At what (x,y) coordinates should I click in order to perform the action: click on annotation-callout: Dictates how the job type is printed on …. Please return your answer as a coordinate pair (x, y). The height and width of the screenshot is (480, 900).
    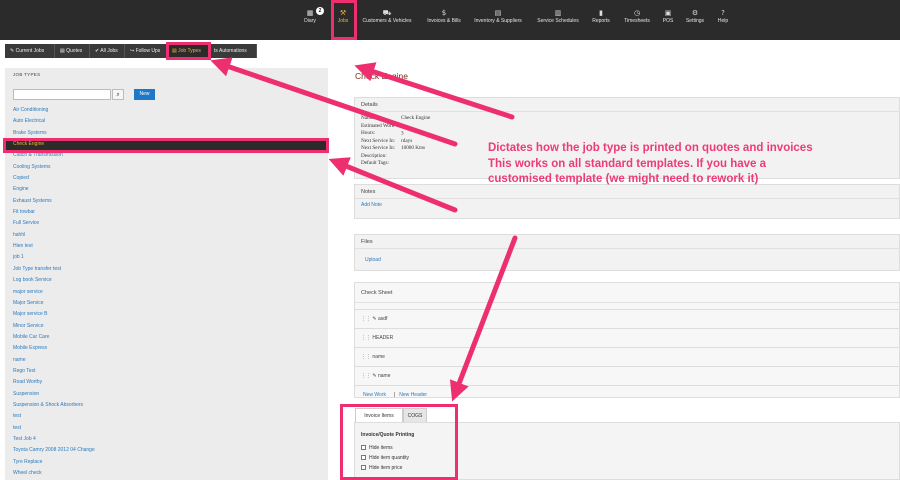
    Looking at the image, I should click on (683, 164).